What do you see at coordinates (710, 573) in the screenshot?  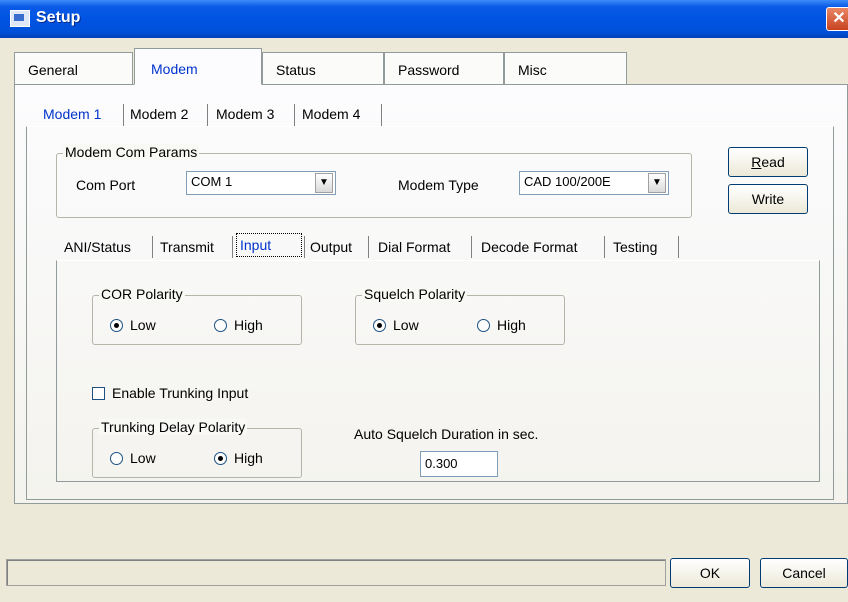 I see `ok-button: OK` at bounding box center [710, 573].